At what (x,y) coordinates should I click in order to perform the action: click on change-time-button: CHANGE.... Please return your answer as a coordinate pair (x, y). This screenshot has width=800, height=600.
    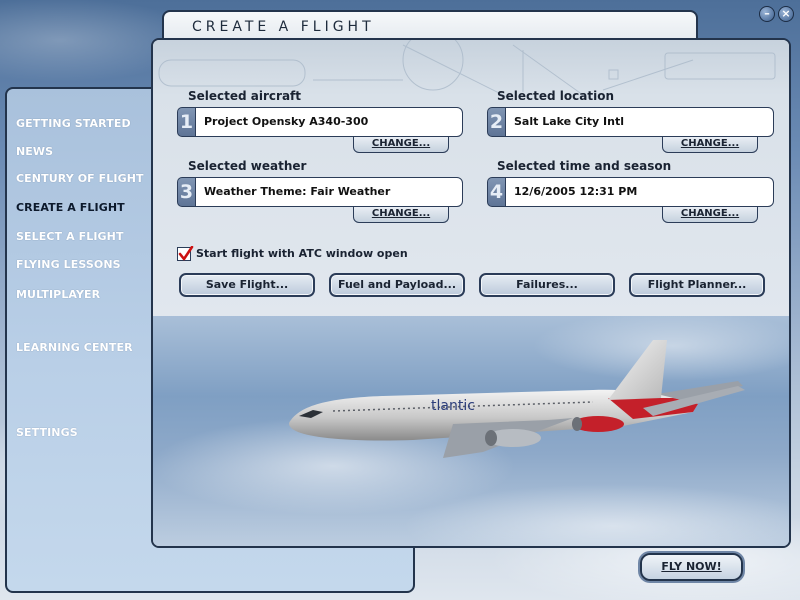
    Looking at the image, I should click on (710, 215).